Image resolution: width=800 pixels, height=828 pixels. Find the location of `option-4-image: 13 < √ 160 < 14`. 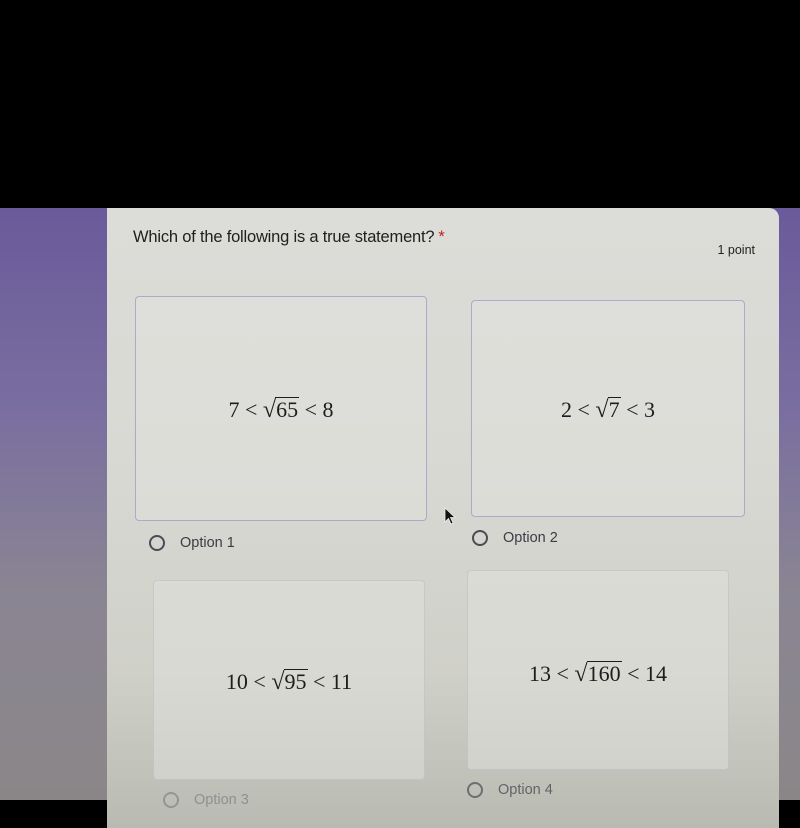

option-4-image: 13 < √ 160 < 14 is located at coordinates (598, 670).